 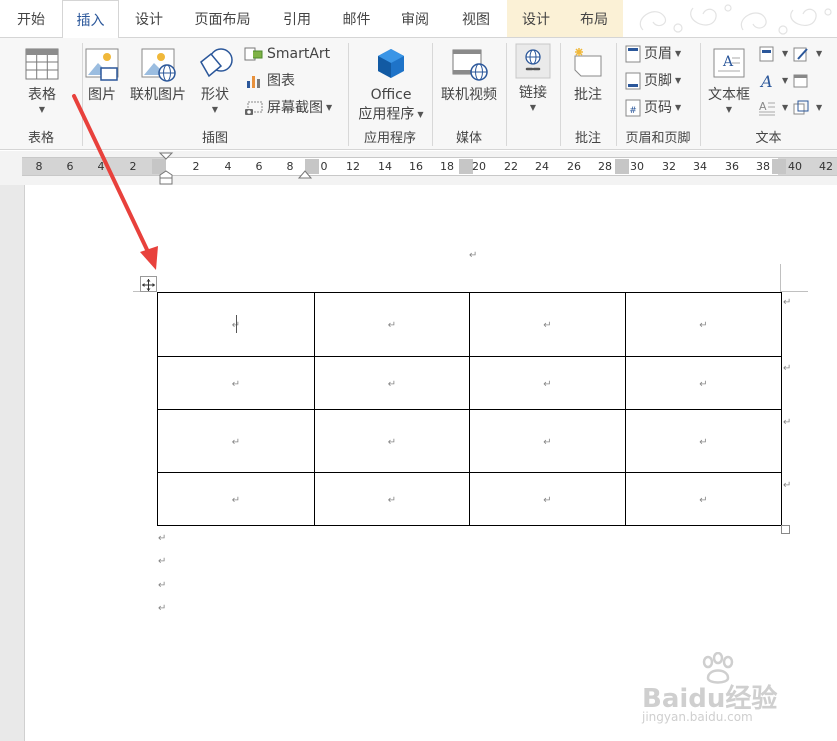 I want to click on group-label-illustrations: 插图, so click(x=214, y=138).